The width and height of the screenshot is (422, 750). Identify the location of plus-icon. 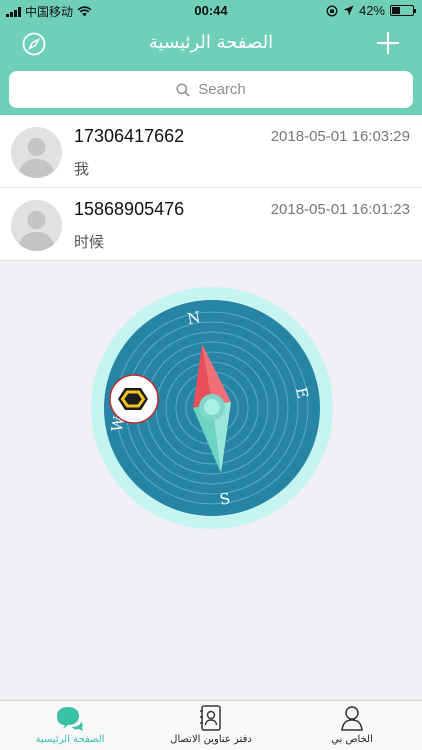
(388, 43).